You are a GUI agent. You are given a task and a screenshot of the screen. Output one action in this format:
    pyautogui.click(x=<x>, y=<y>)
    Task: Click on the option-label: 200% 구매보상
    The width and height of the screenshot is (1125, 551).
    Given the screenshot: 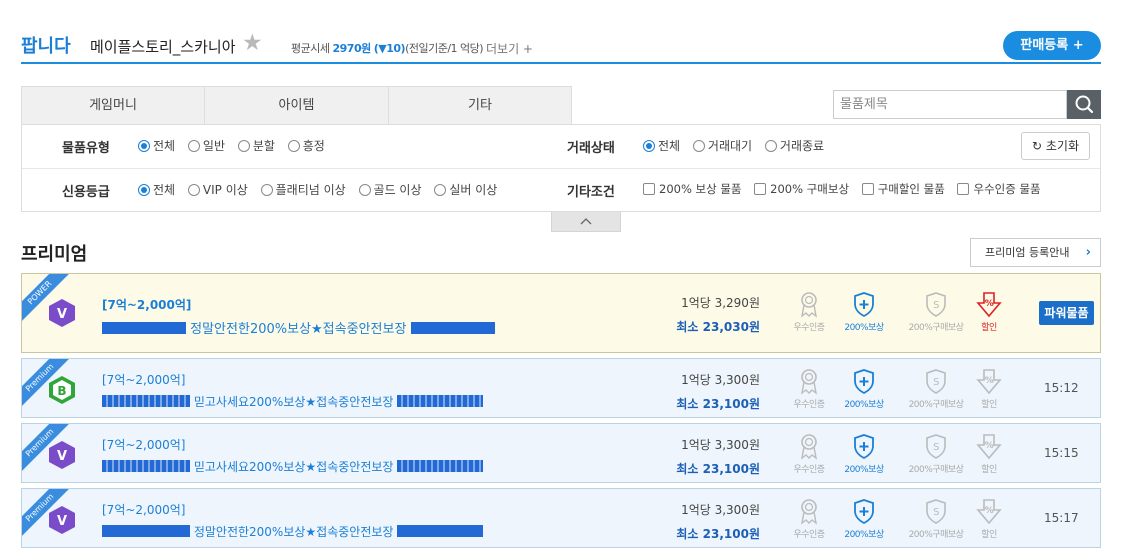 What is the action you would take?
    pyautogui.click(x=810, y=189)
    